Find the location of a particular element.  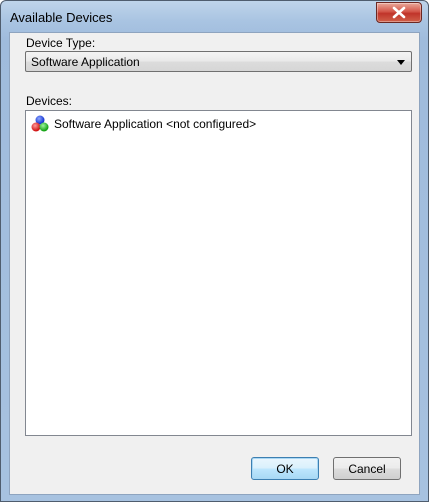

device-type-dropdown: Software Application is located at coordinates (218, 61).